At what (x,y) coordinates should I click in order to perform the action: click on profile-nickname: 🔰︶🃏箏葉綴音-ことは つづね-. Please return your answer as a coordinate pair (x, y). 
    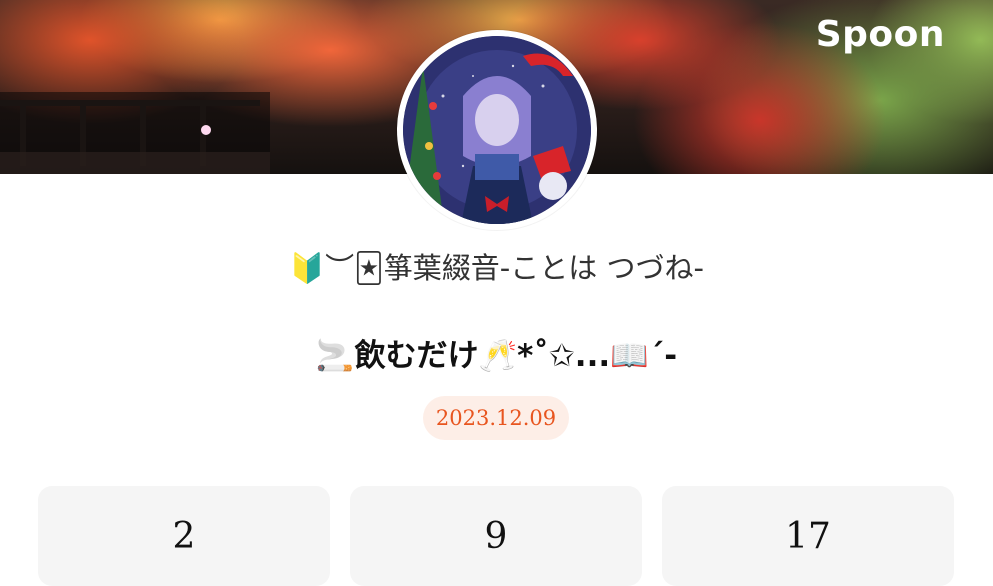
    Looking at the image, I should click on (496, 268).